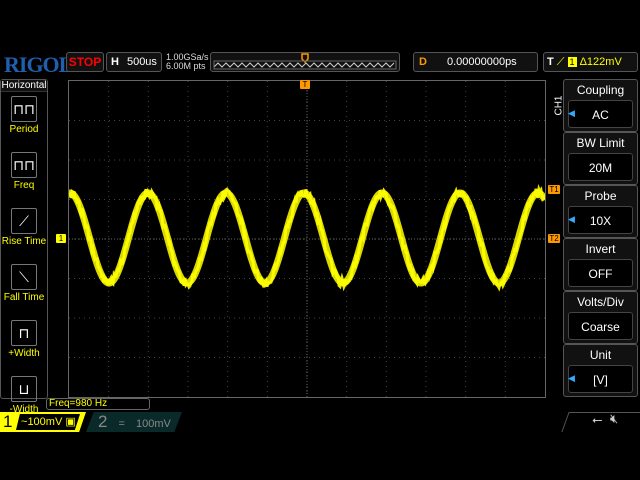  I want to click on plus-width-icon: ⊓, so click(24, 333).